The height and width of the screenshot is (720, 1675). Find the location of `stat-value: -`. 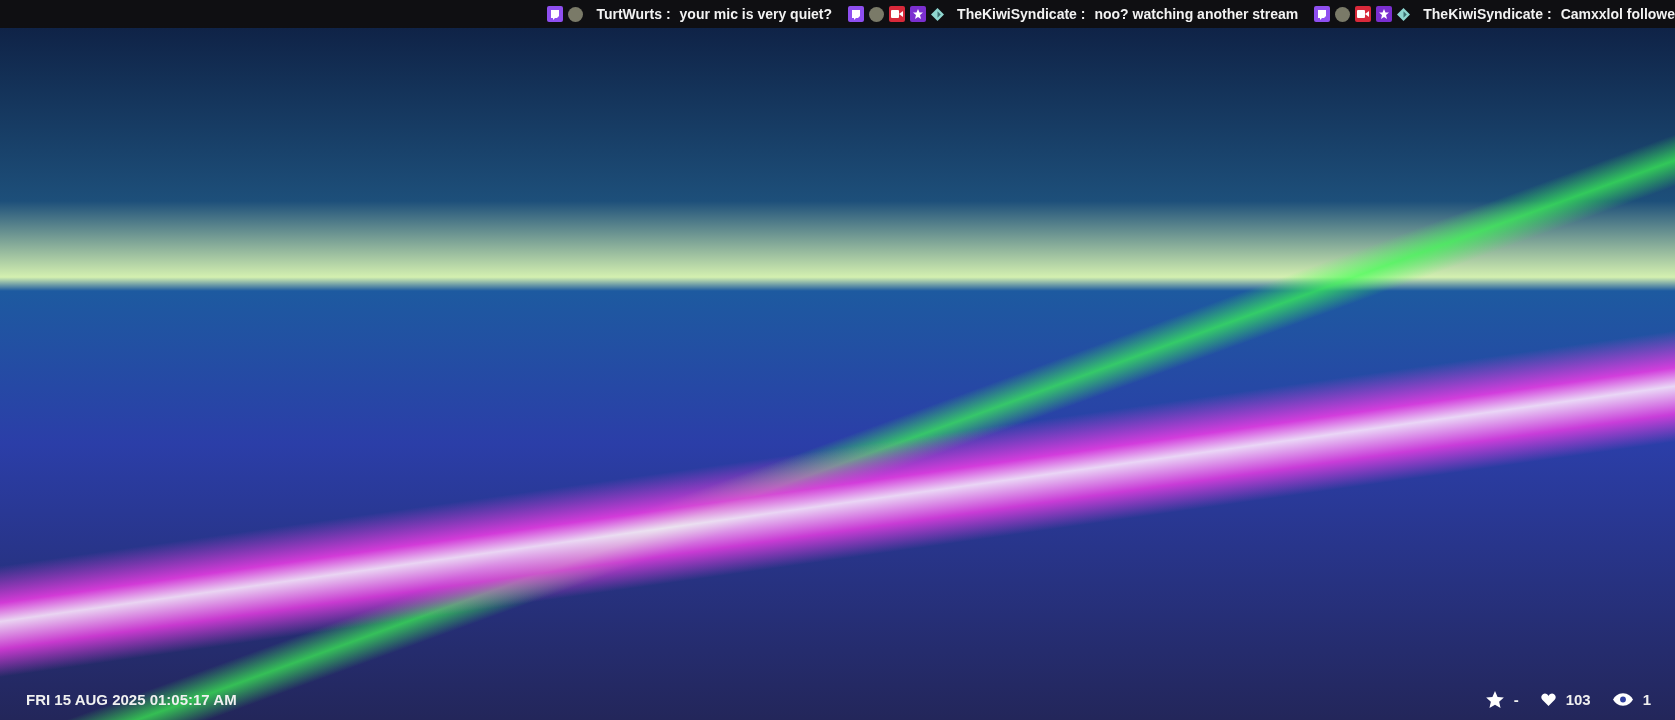

stat-value: - is located at coordinates (1516, 699).